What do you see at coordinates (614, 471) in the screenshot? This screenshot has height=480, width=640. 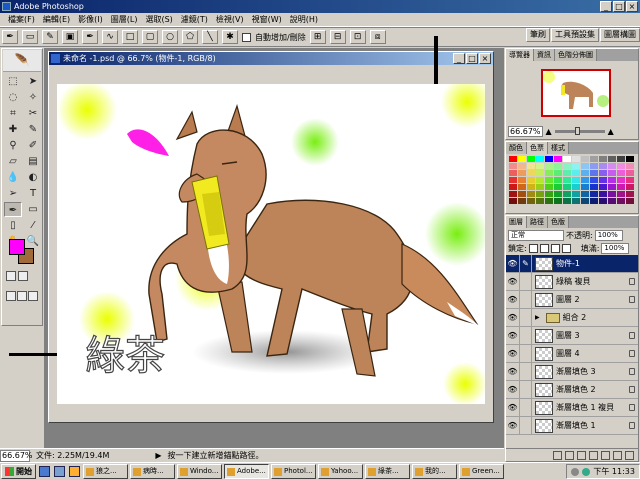 I see `clock: 下午 11:33` at bounding box center [614, 471].